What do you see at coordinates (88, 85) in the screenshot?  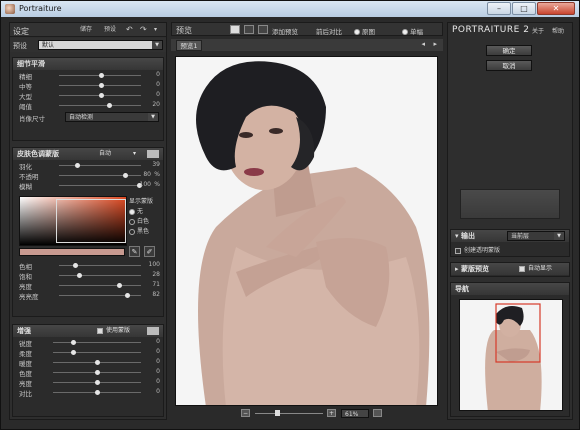 I see `slider-row-medium: 中等 0` at bounding box center [88, 85].